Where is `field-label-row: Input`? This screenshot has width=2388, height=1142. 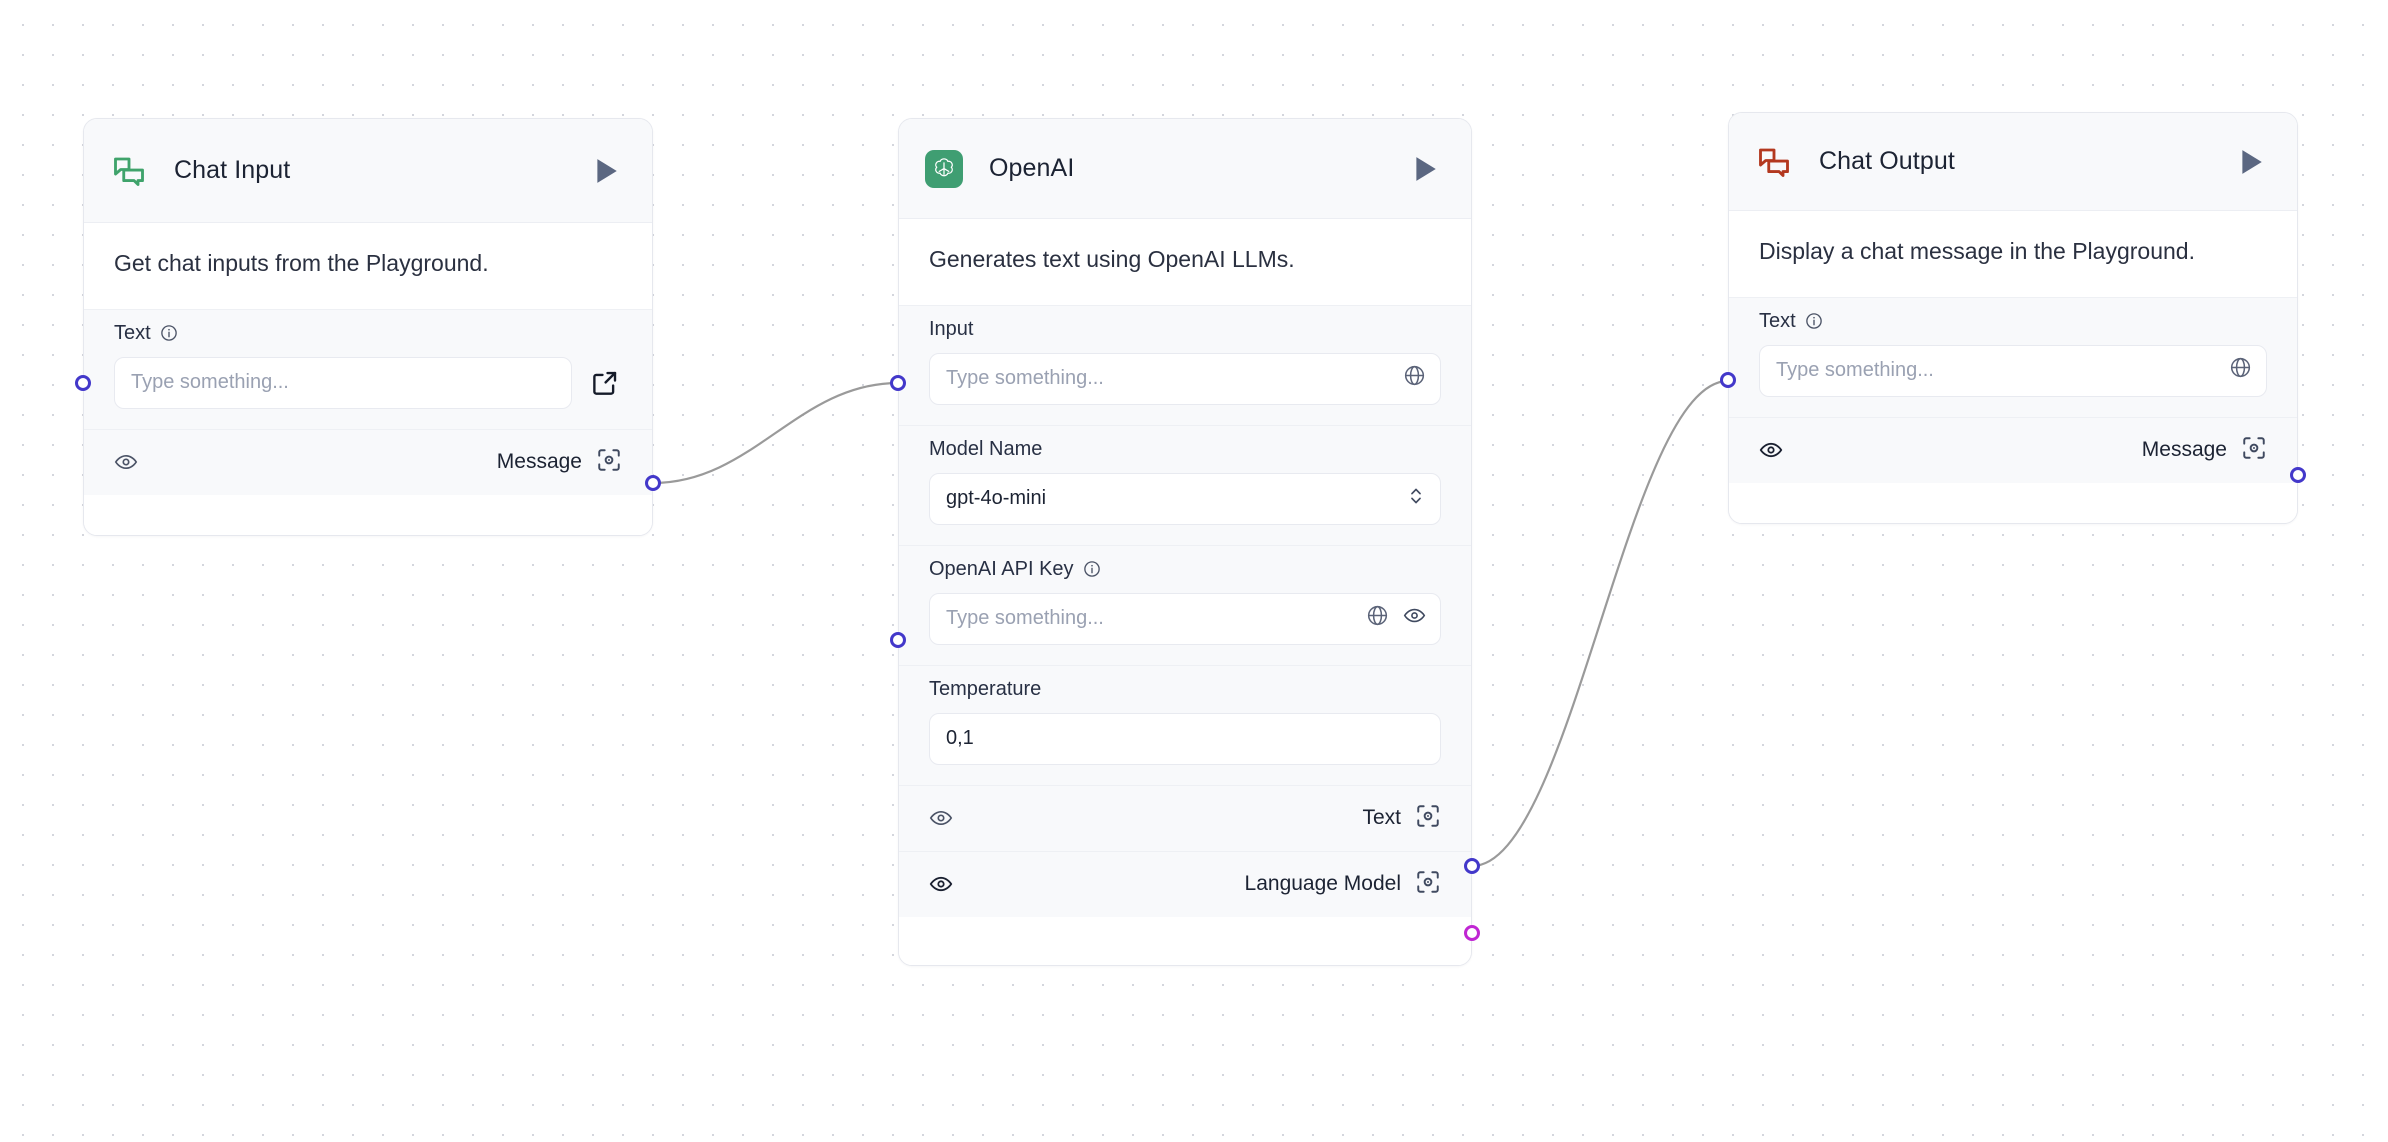
field-label-row: Input is located at coordinates (1185, 329).